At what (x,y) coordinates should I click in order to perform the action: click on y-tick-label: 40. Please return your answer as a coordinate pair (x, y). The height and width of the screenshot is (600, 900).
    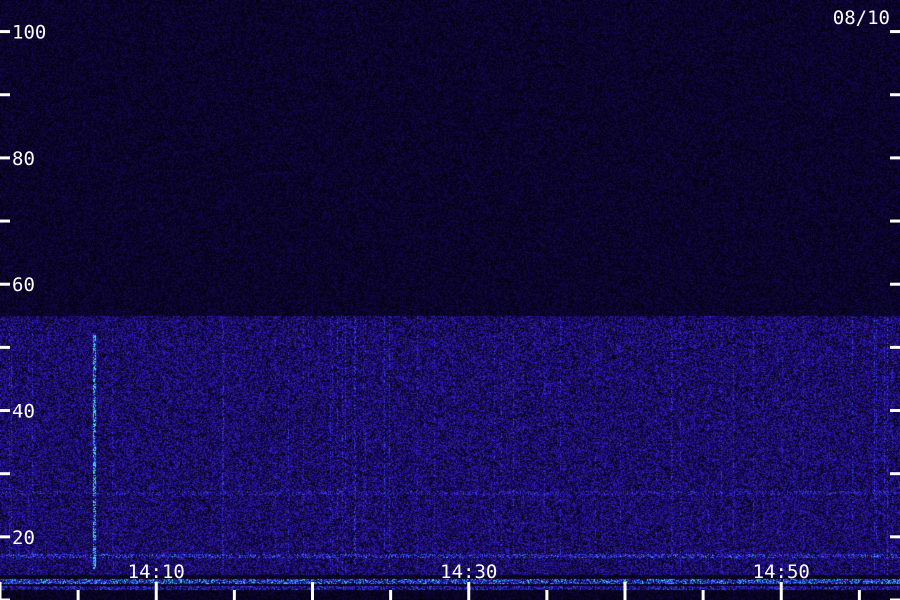
    Looking at the image, I should click on (23, 412).